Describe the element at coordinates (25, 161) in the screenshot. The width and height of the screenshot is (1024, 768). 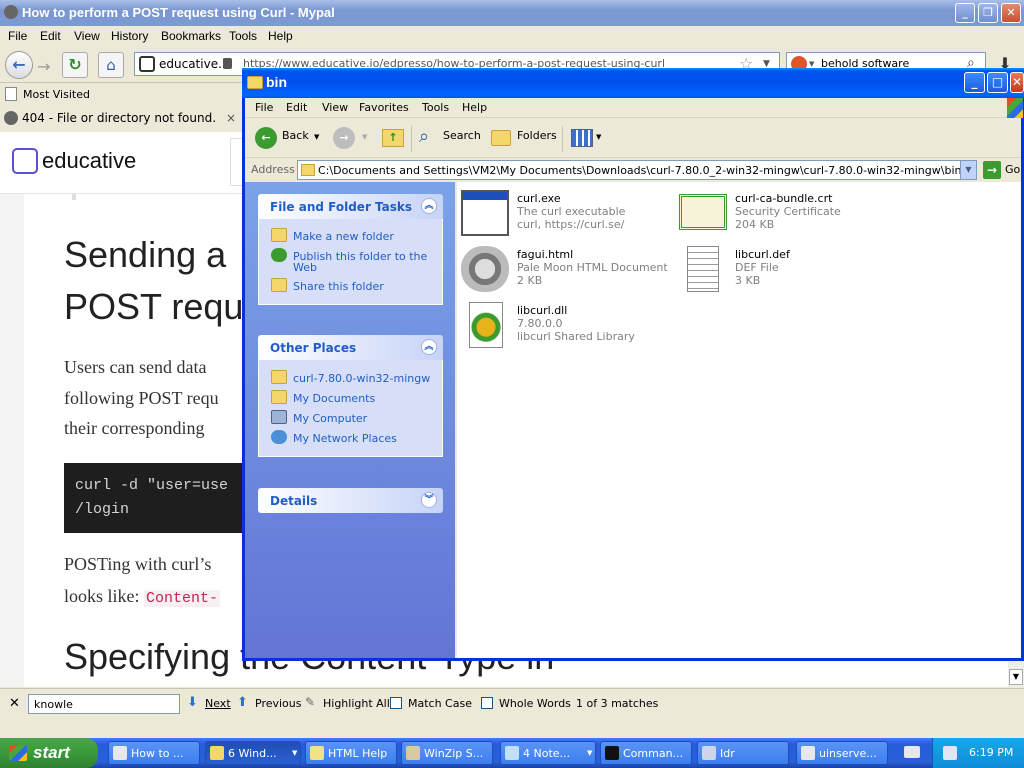
I see `educative-logo-icon` at that location.